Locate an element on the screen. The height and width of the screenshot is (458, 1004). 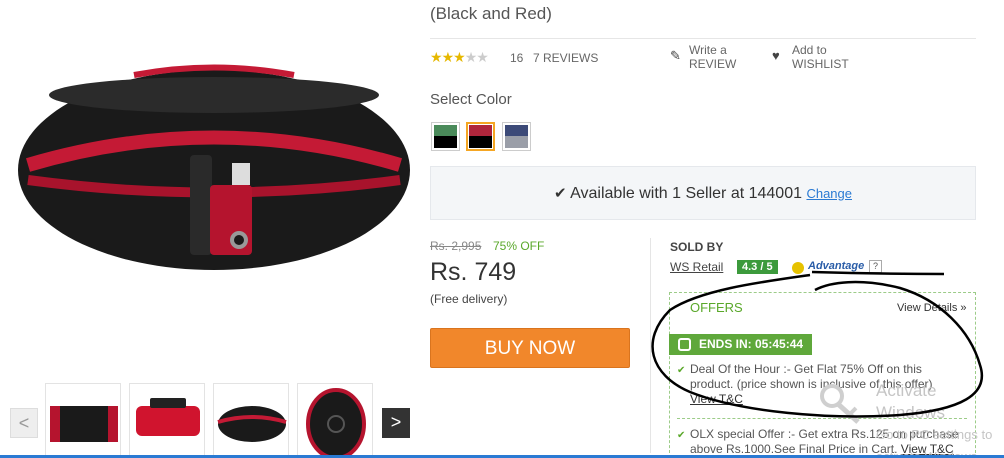
deal-timer: ENDS IN: 05:45:44 is located at coordinates (740, 344).